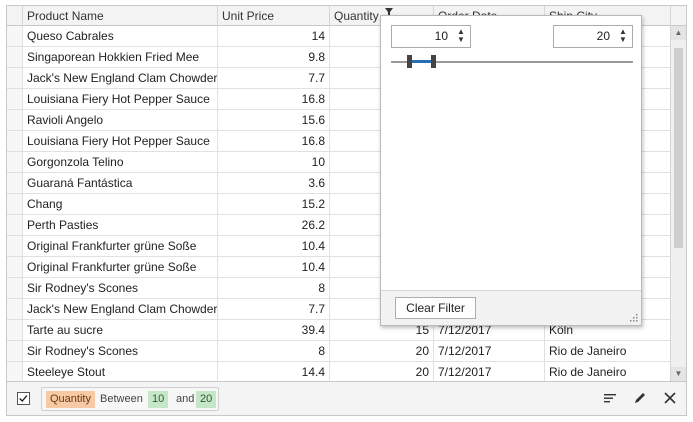 The height and width of the screenshot is (422, 693). What do you see at coordinates (120, 57) in the screenshot?
I see `product-name-cell: Singaporean Hokkien Fried Mee` at bounding box center [120, 57].